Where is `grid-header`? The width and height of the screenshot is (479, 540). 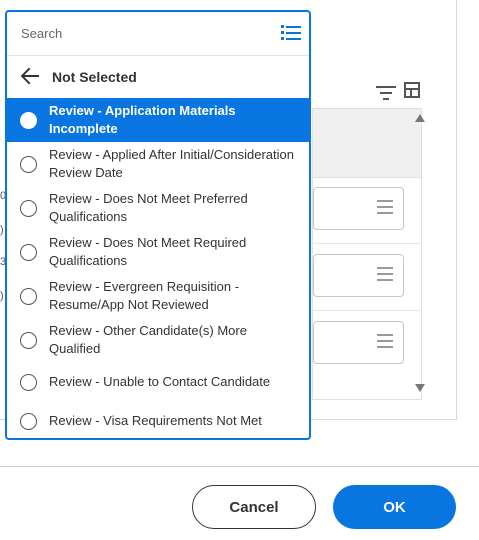 grid-header is located at coordinates (367, 143).